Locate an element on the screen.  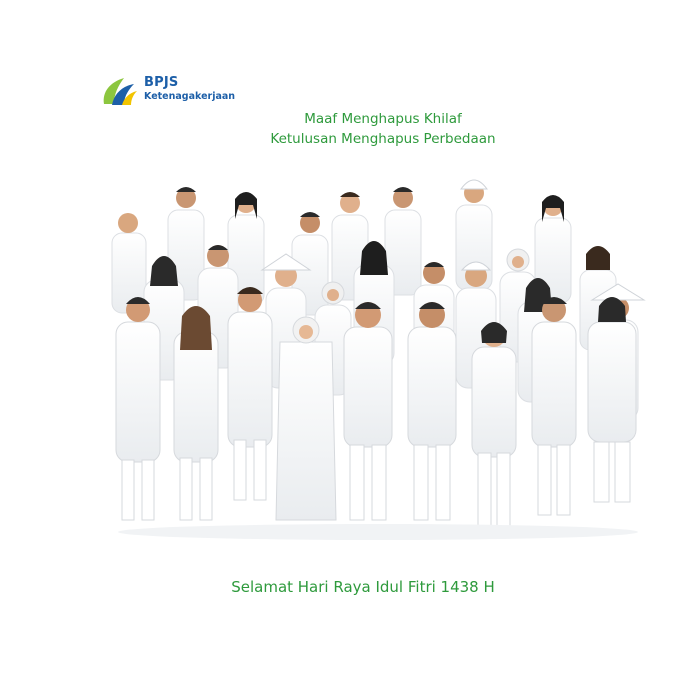
headline-line-1: Maaf Menghapus Khilaf is located at coordinates (383, 119).